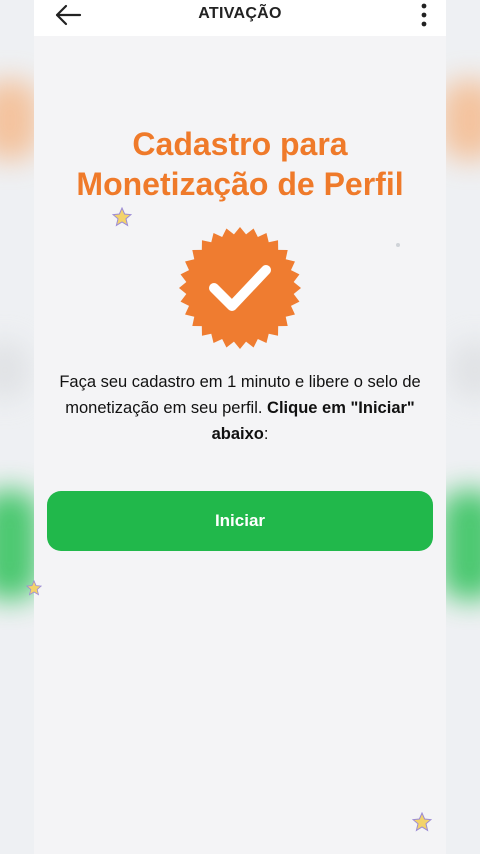 The height and width of the screenshot is (854, 480). Describe the element at coordinates (15, 370) in the screenshot. I see `background-blur-gray-left` at that location.